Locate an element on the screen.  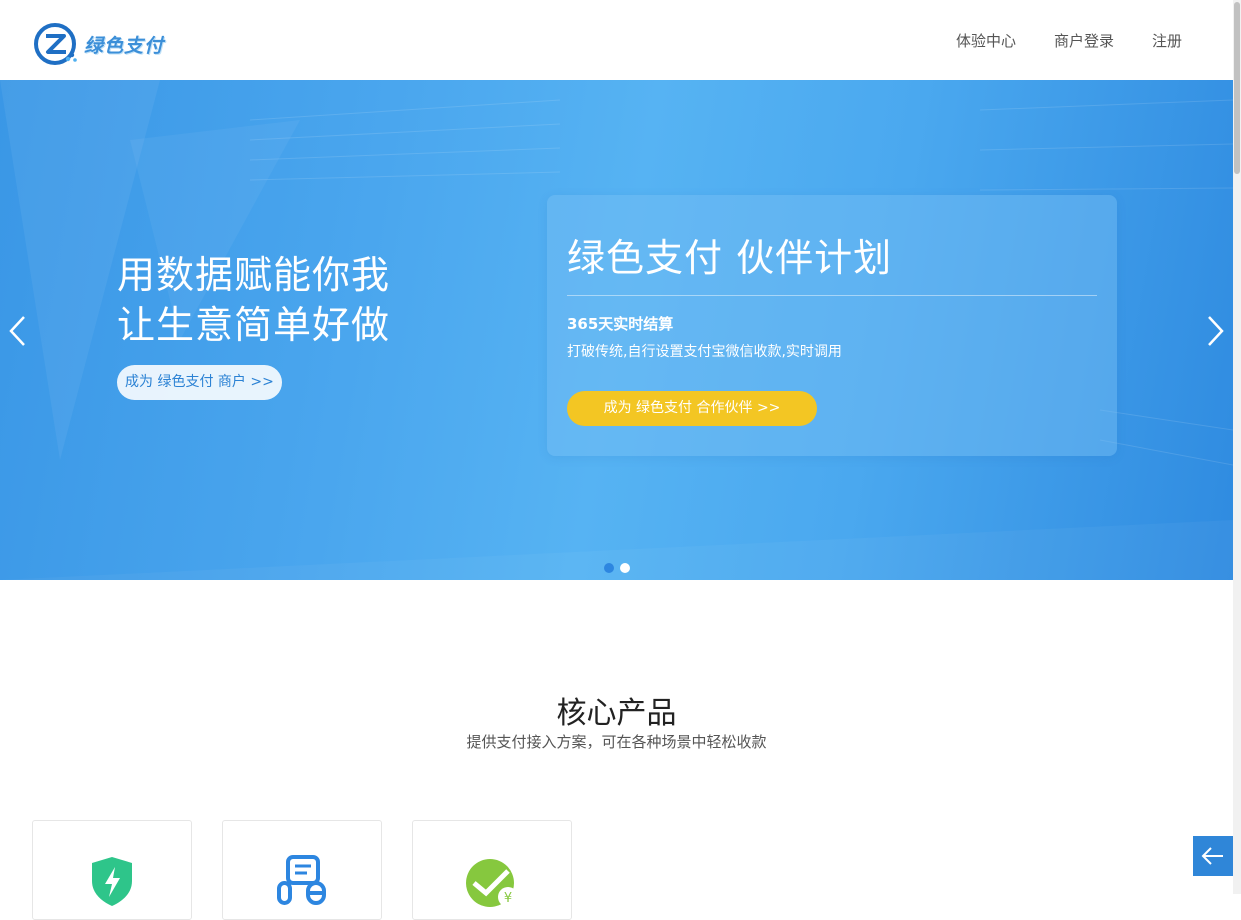
main-nav: 体验中心 商户登录 注册 is located at coordinates (1050, 41).